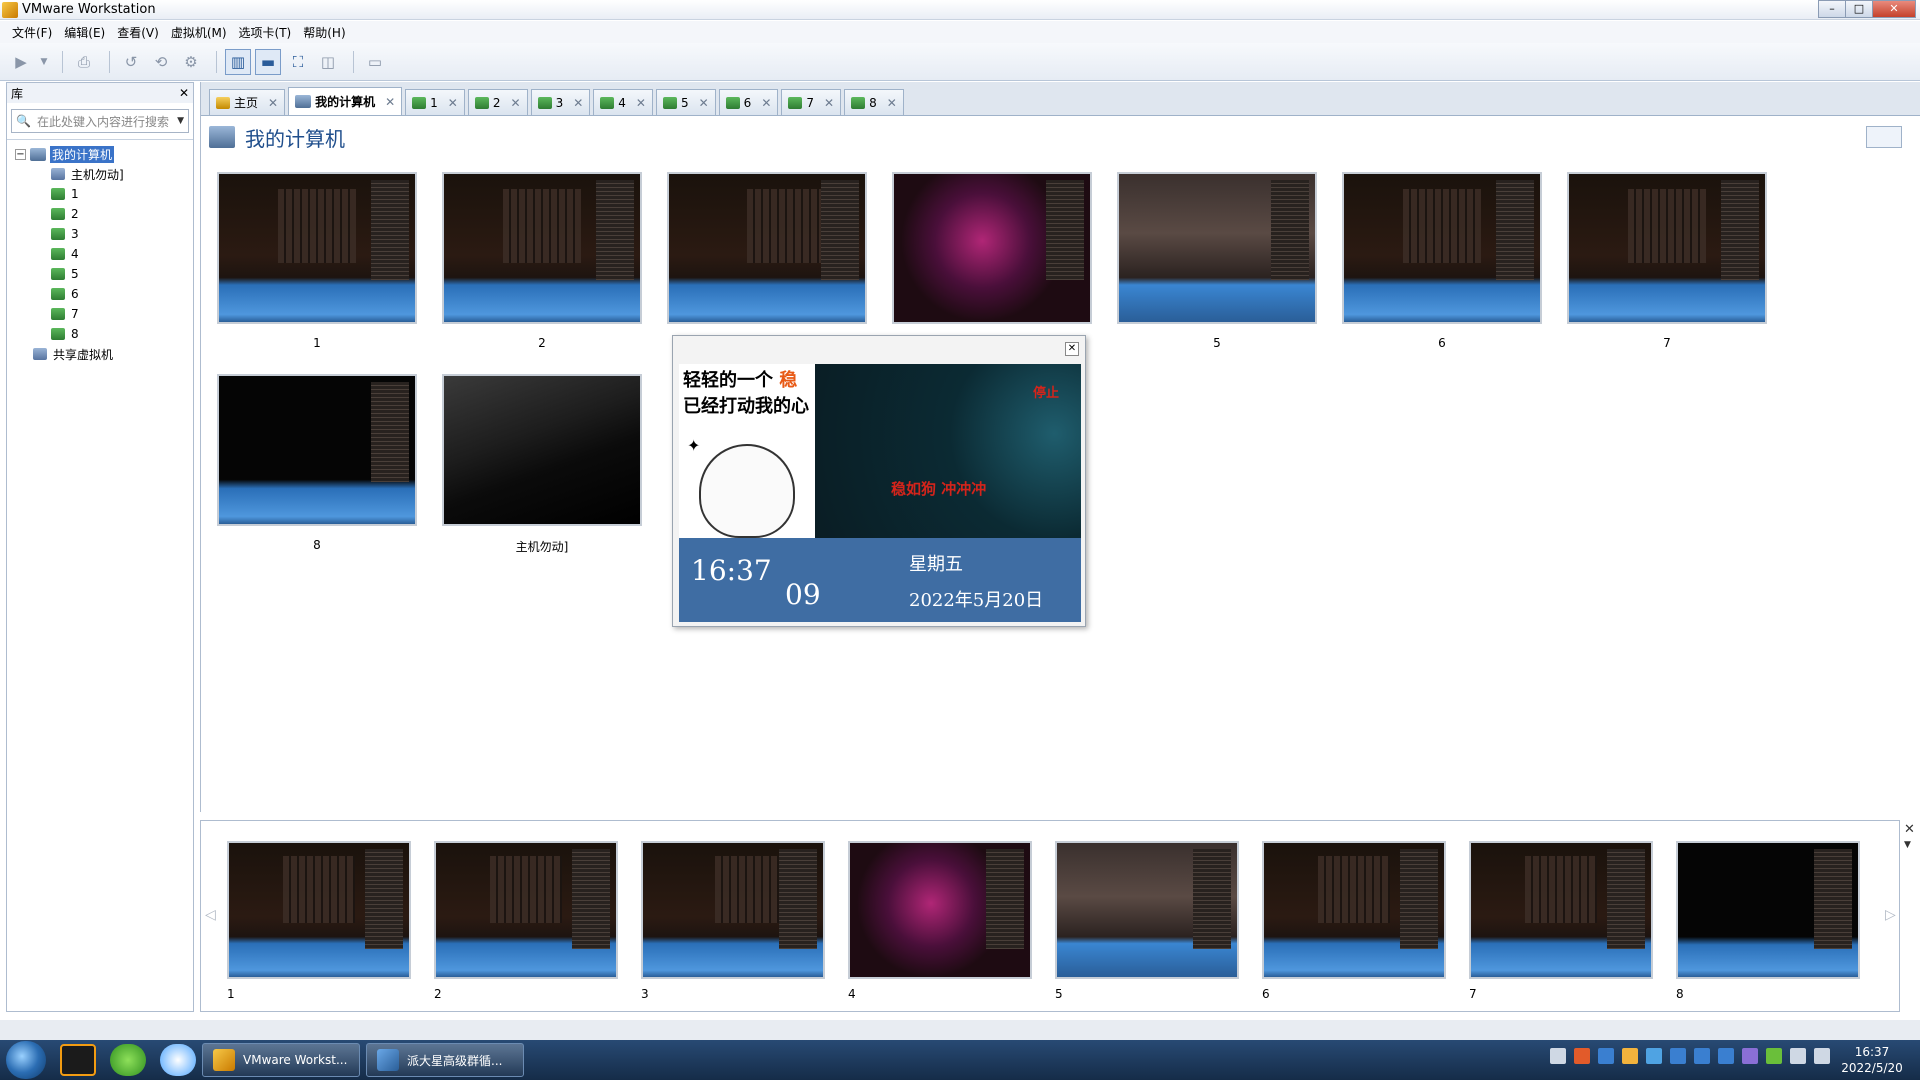 The width and height of the screenshot is (1920, 1080). I want to click on tree-item-vm-3: 3, so click(100, 234).